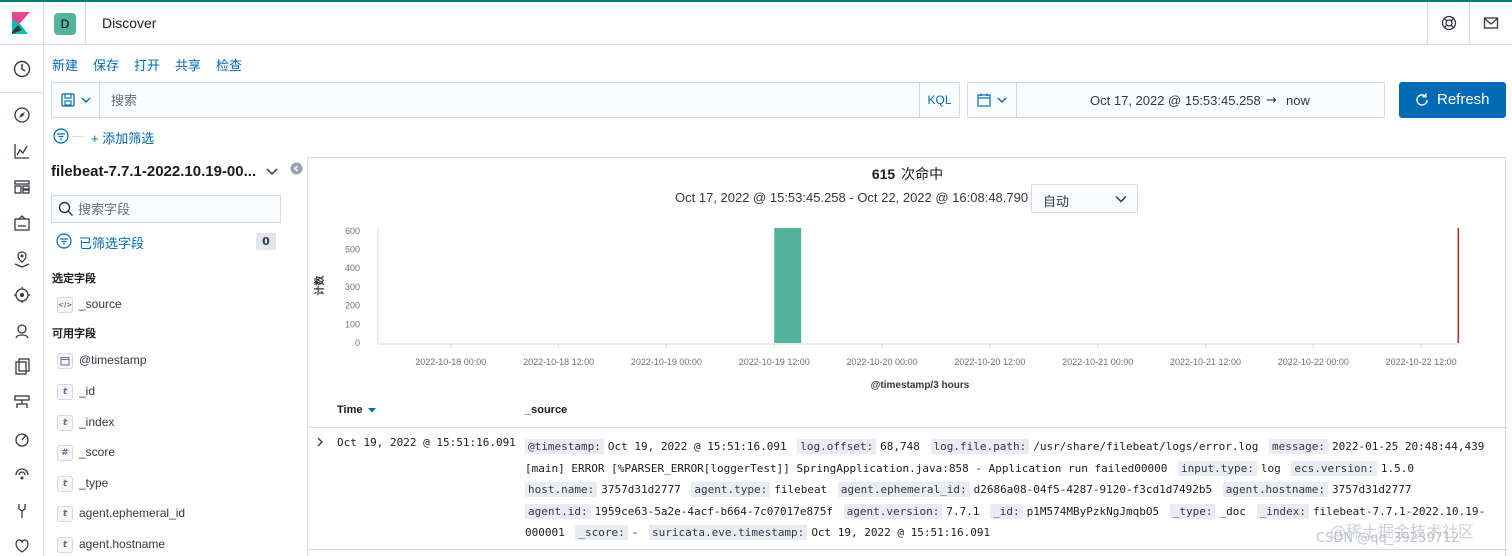 This screenshot has width=1512, height=556. I want to click on stack-monitoring-icon, so click(22, 545).